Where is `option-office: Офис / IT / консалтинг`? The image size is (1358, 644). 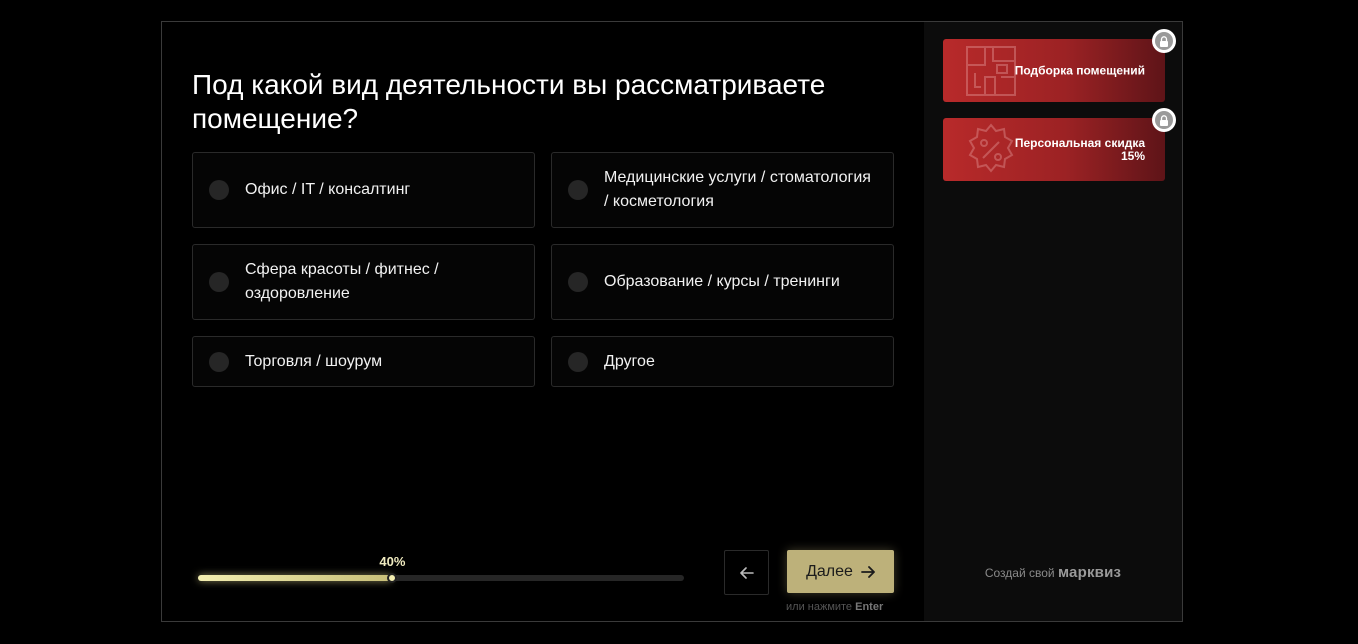 option-office: Офис / IT / консалтинг is located at coordinates (363, 190).